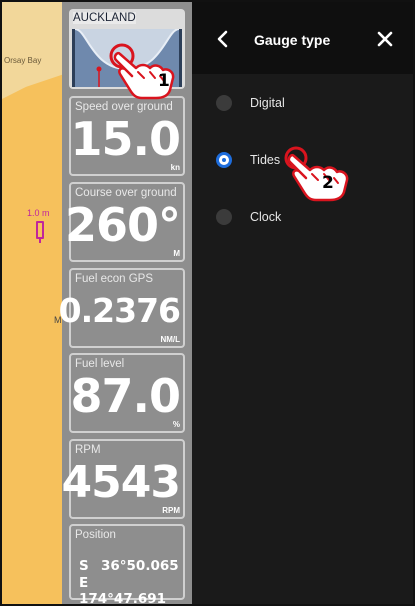 Image resolution: width=415 pixels, height=606 pixels. Describe the element at coordinates (32, 303) in the screenshot. I see `chart-map: Orsay Bay 1.0 m M` at that location.